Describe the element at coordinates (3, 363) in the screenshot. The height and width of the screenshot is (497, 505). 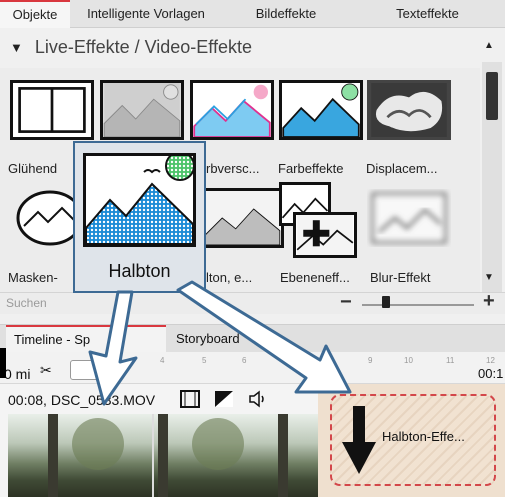
I see `playhead` at that location.